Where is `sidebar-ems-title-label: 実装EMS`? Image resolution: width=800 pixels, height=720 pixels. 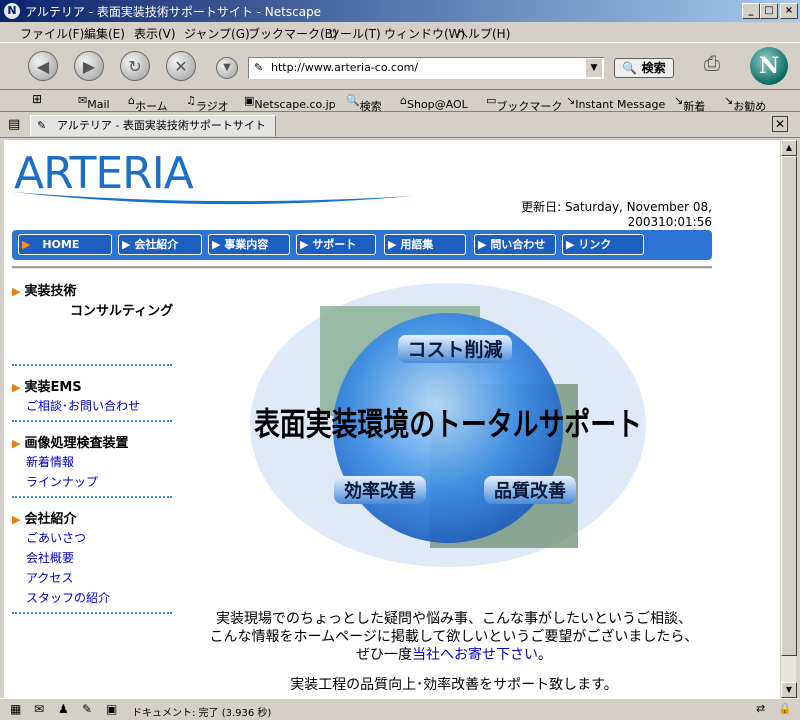 sidebar-ems-title-label: 実装EMS is located at coordinates (53, 387).